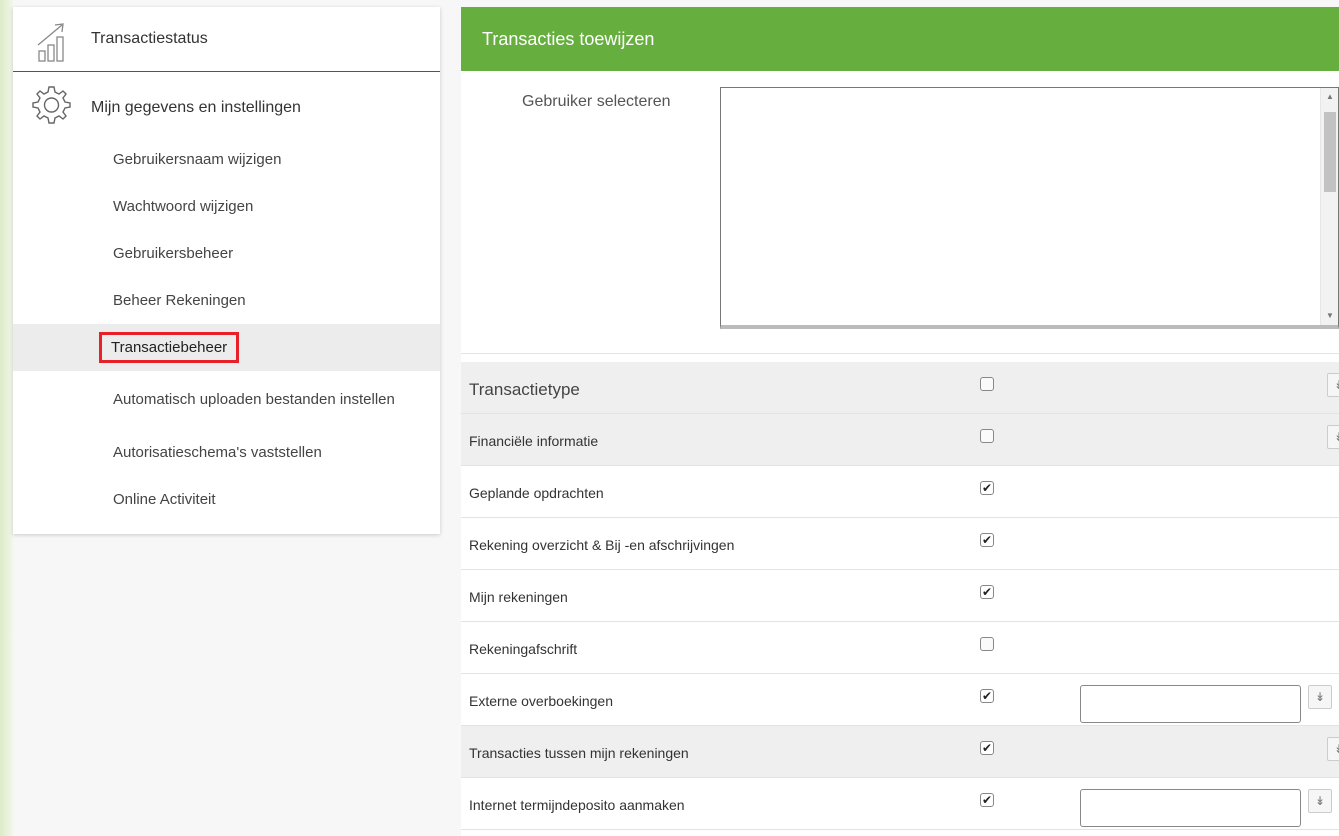  Describe the element at coordinates (1330, 152) in the screenshot. I see `scrollbar-thumb` at that location.